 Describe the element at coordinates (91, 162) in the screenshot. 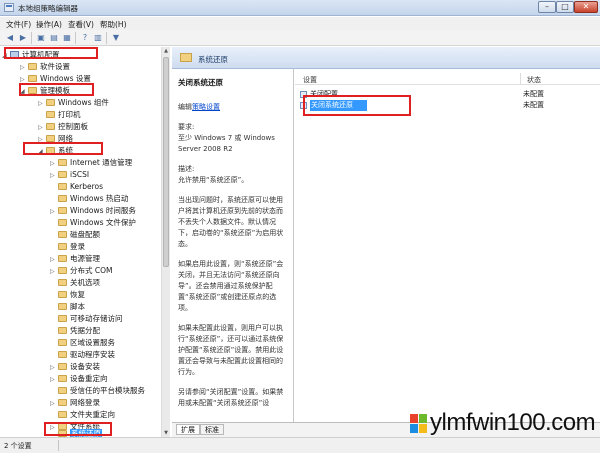

I see `tree-item-internet-comm: ▷ Internet 通信管理` at that location.